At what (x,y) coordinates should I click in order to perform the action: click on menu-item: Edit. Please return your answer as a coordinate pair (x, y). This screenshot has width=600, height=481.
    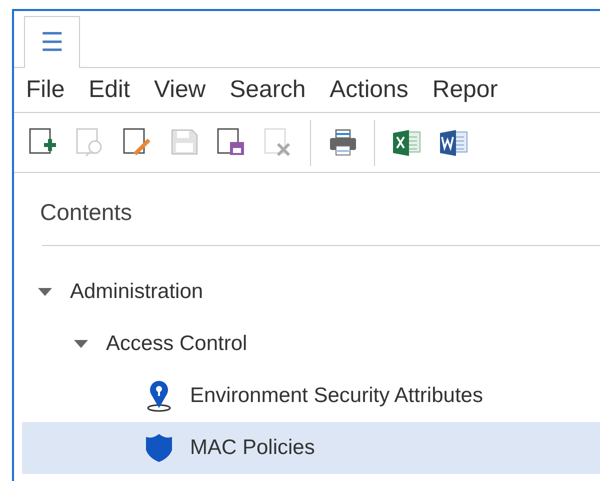
    Looking at the image, I should click on (109, 90).